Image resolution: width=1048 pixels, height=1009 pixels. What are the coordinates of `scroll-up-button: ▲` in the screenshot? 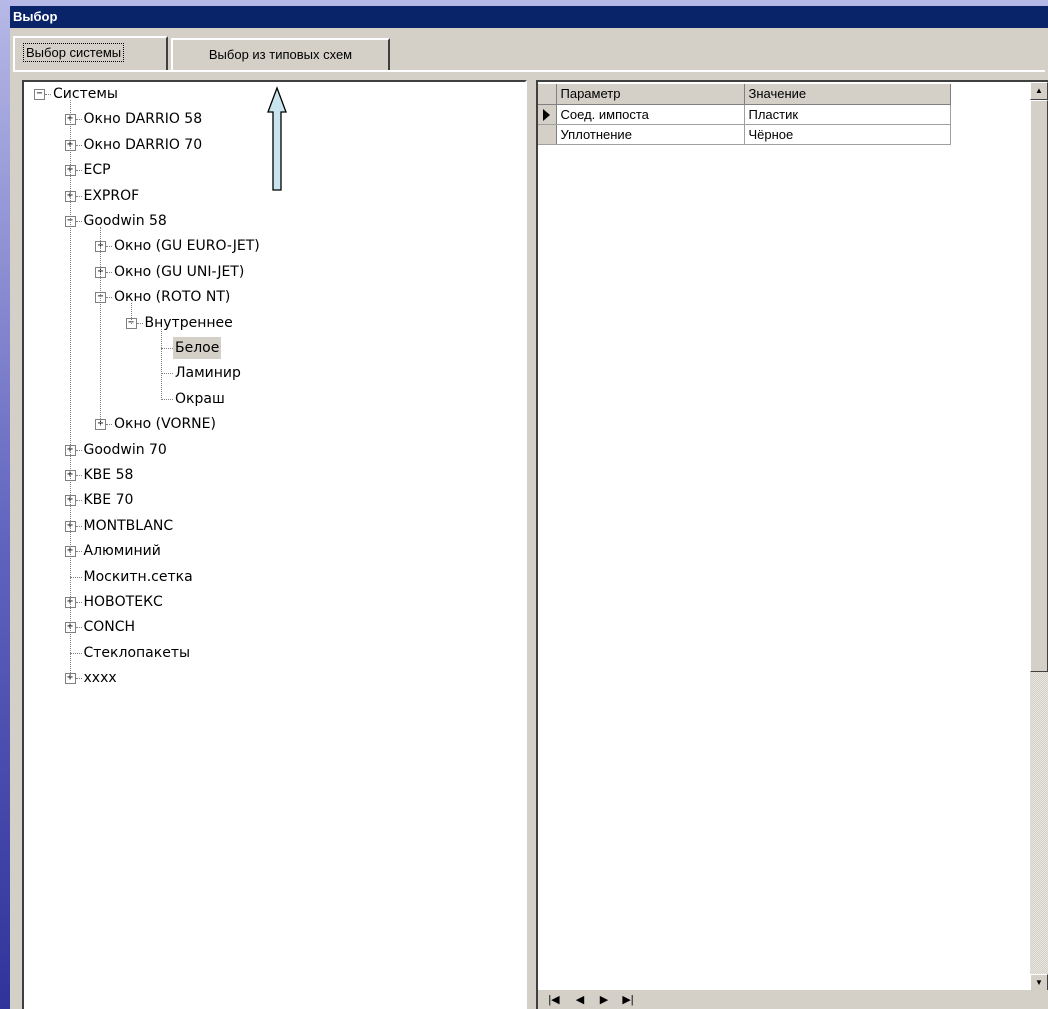 It's located at (1039, 91).